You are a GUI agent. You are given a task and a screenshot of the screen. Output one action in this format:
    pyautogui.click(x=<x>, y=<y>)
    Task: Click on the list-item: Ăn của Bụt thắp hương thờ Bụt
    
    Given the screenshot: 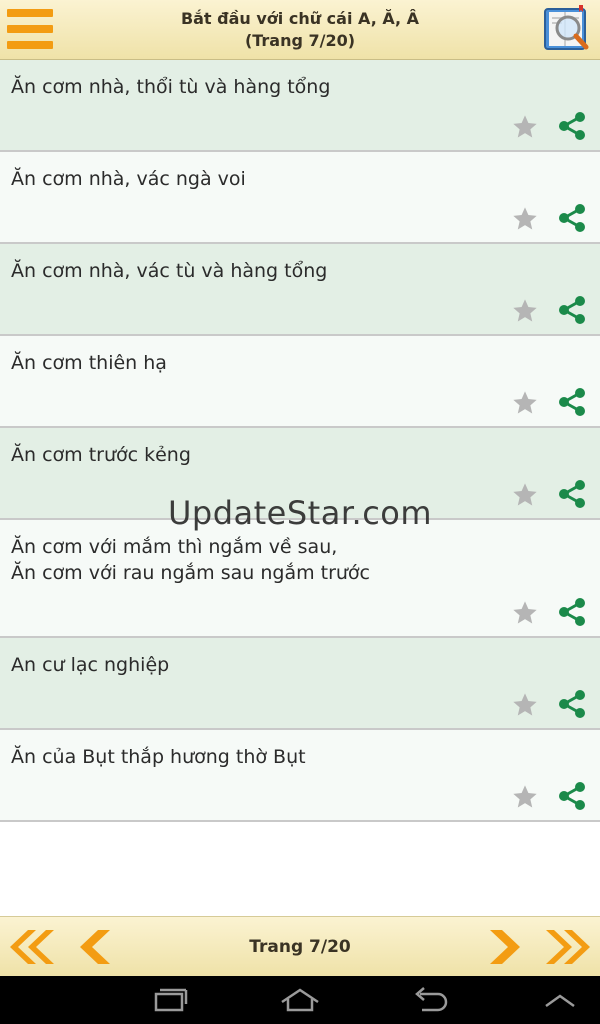 What is the action you would take?
    pyautogui.click(x=300, y=776)
    